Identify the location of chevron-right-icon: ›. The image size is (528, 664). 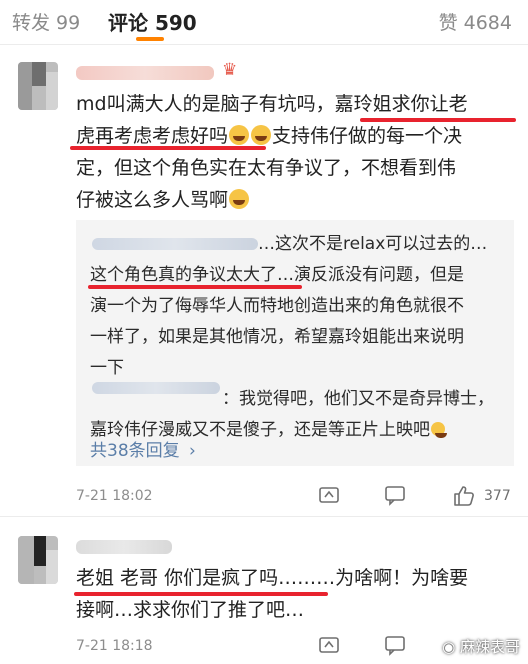
(192, 451).